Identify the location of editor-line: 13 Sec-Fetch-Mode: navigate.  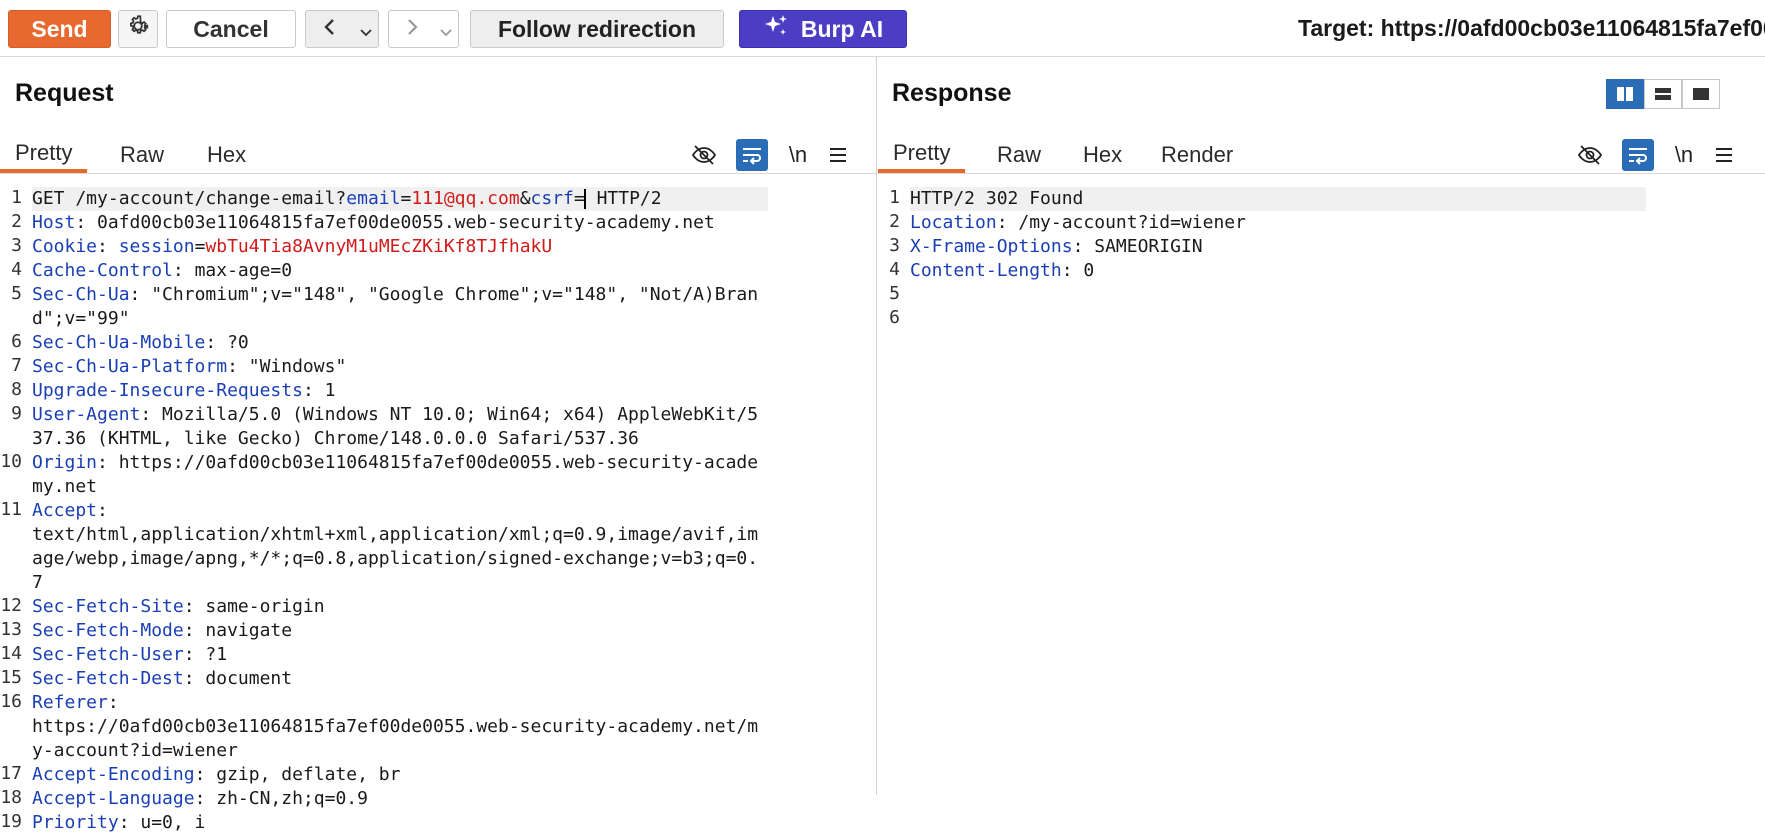
(438, 631).